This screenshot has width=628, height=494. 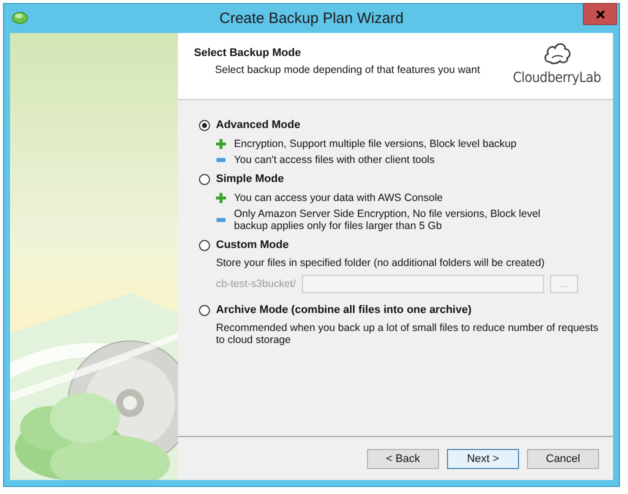 I want to click on close-button, so click(x=600, y=14).